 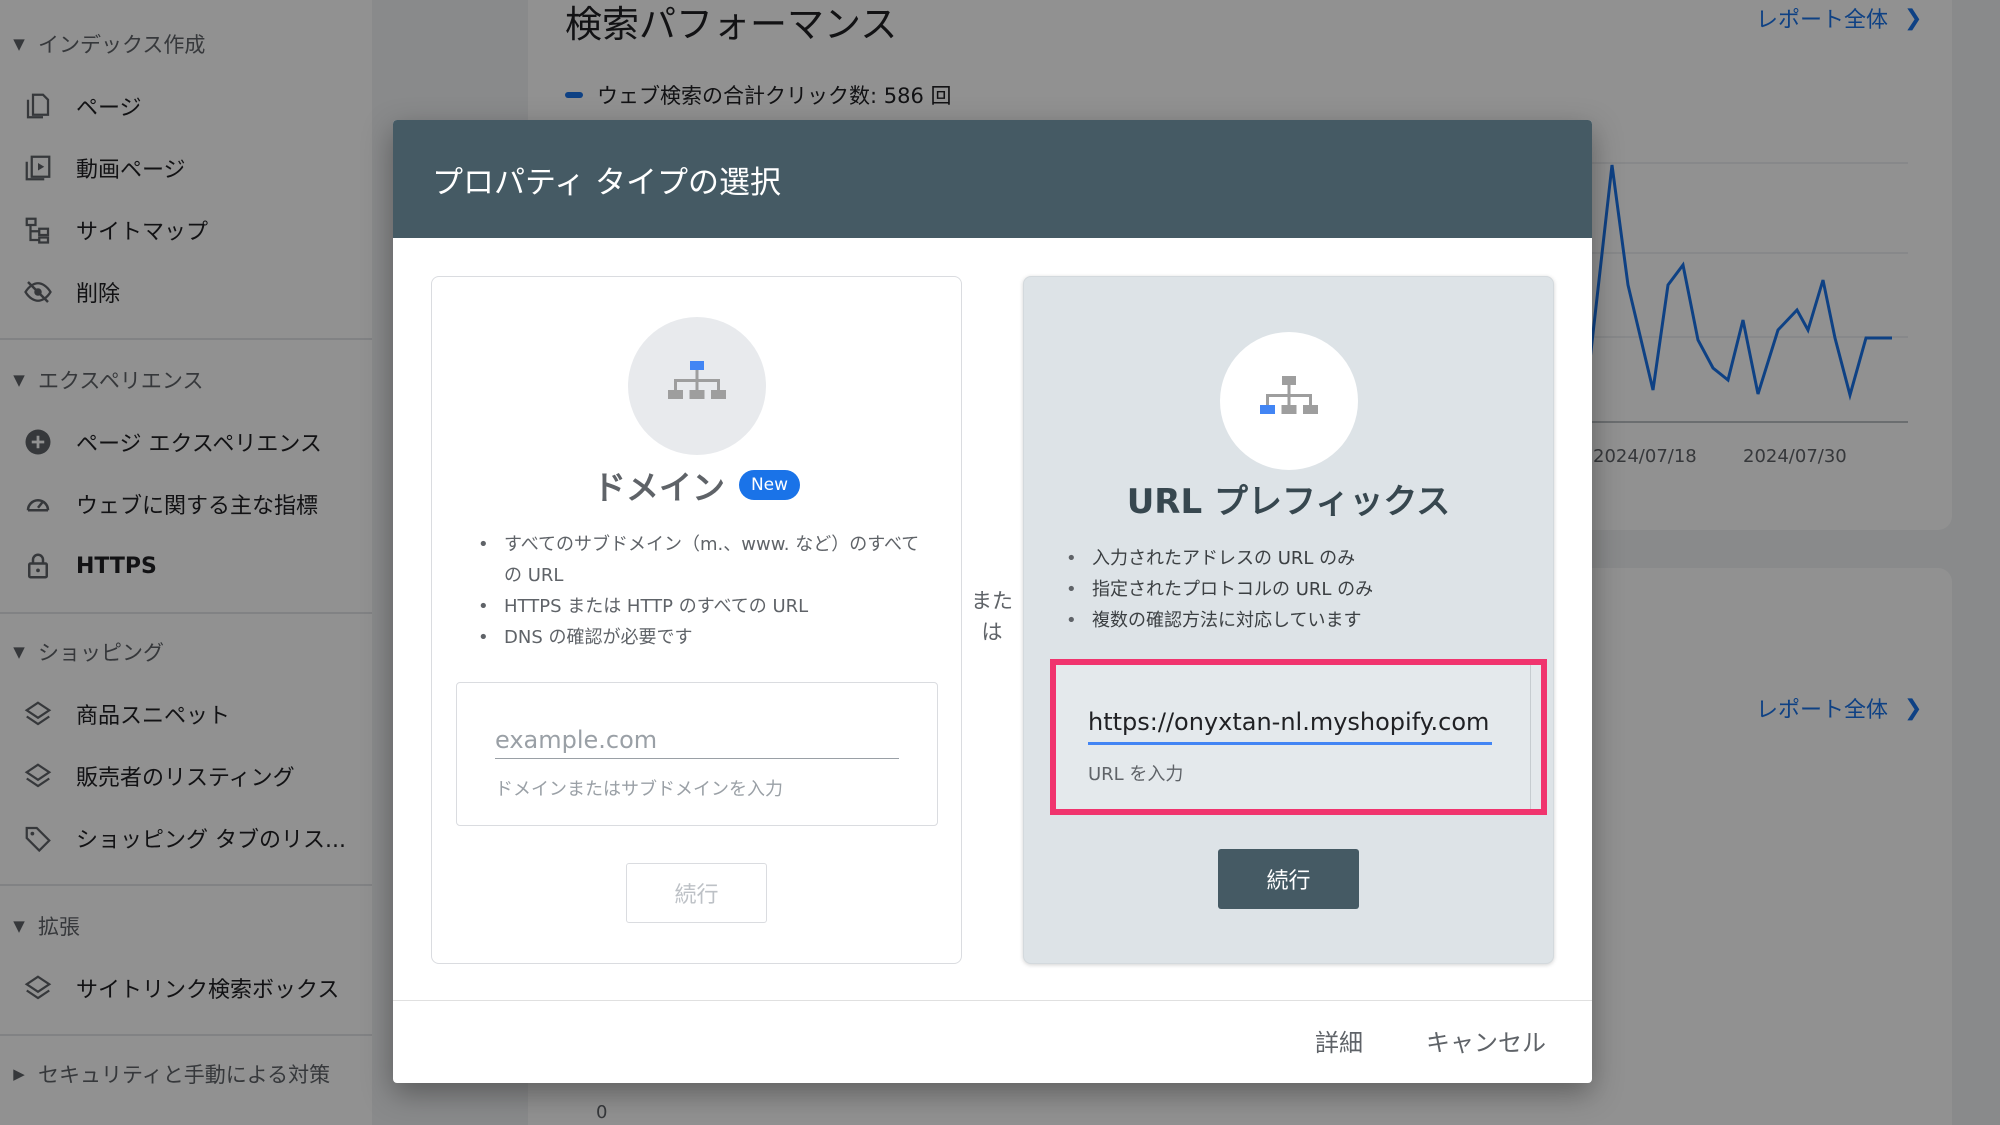 What do you see at coordinates (1136, 774) in the screenshot?
I see `url-input-hint: URL を入力` at bounding box center [1136, 774].